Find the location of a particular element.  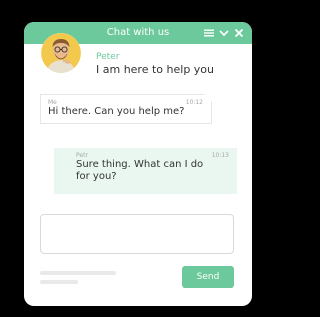

agent-name: Peter is located at coordinates (108, 57).